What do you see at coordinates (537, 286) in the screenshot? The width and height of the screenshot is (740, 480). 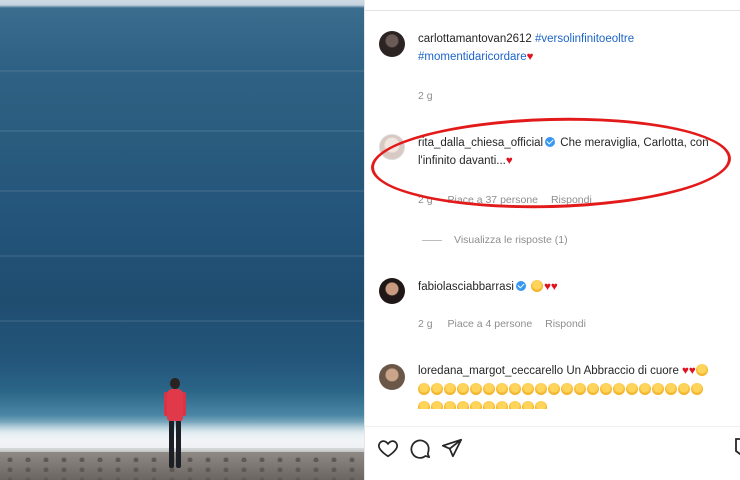 I see `kiss-face-emoji` at bounding box center [537, 286].